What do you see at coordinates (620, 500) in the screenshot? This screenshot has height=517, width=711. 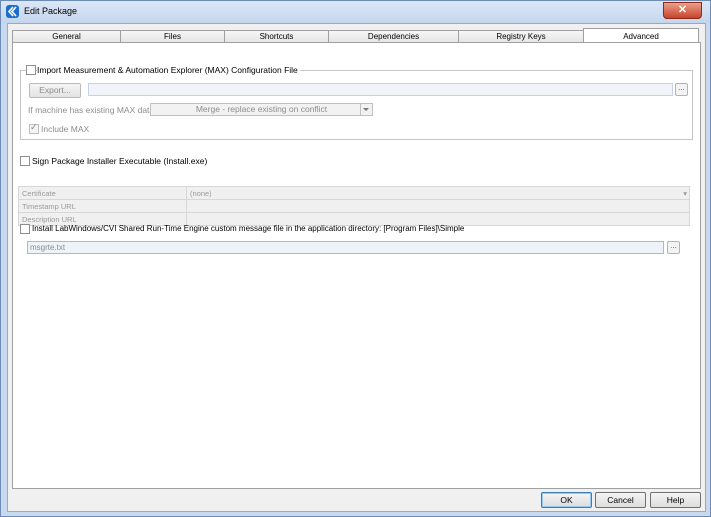 I see `cancel-button: Cancel` at bounding box center [620, 500].